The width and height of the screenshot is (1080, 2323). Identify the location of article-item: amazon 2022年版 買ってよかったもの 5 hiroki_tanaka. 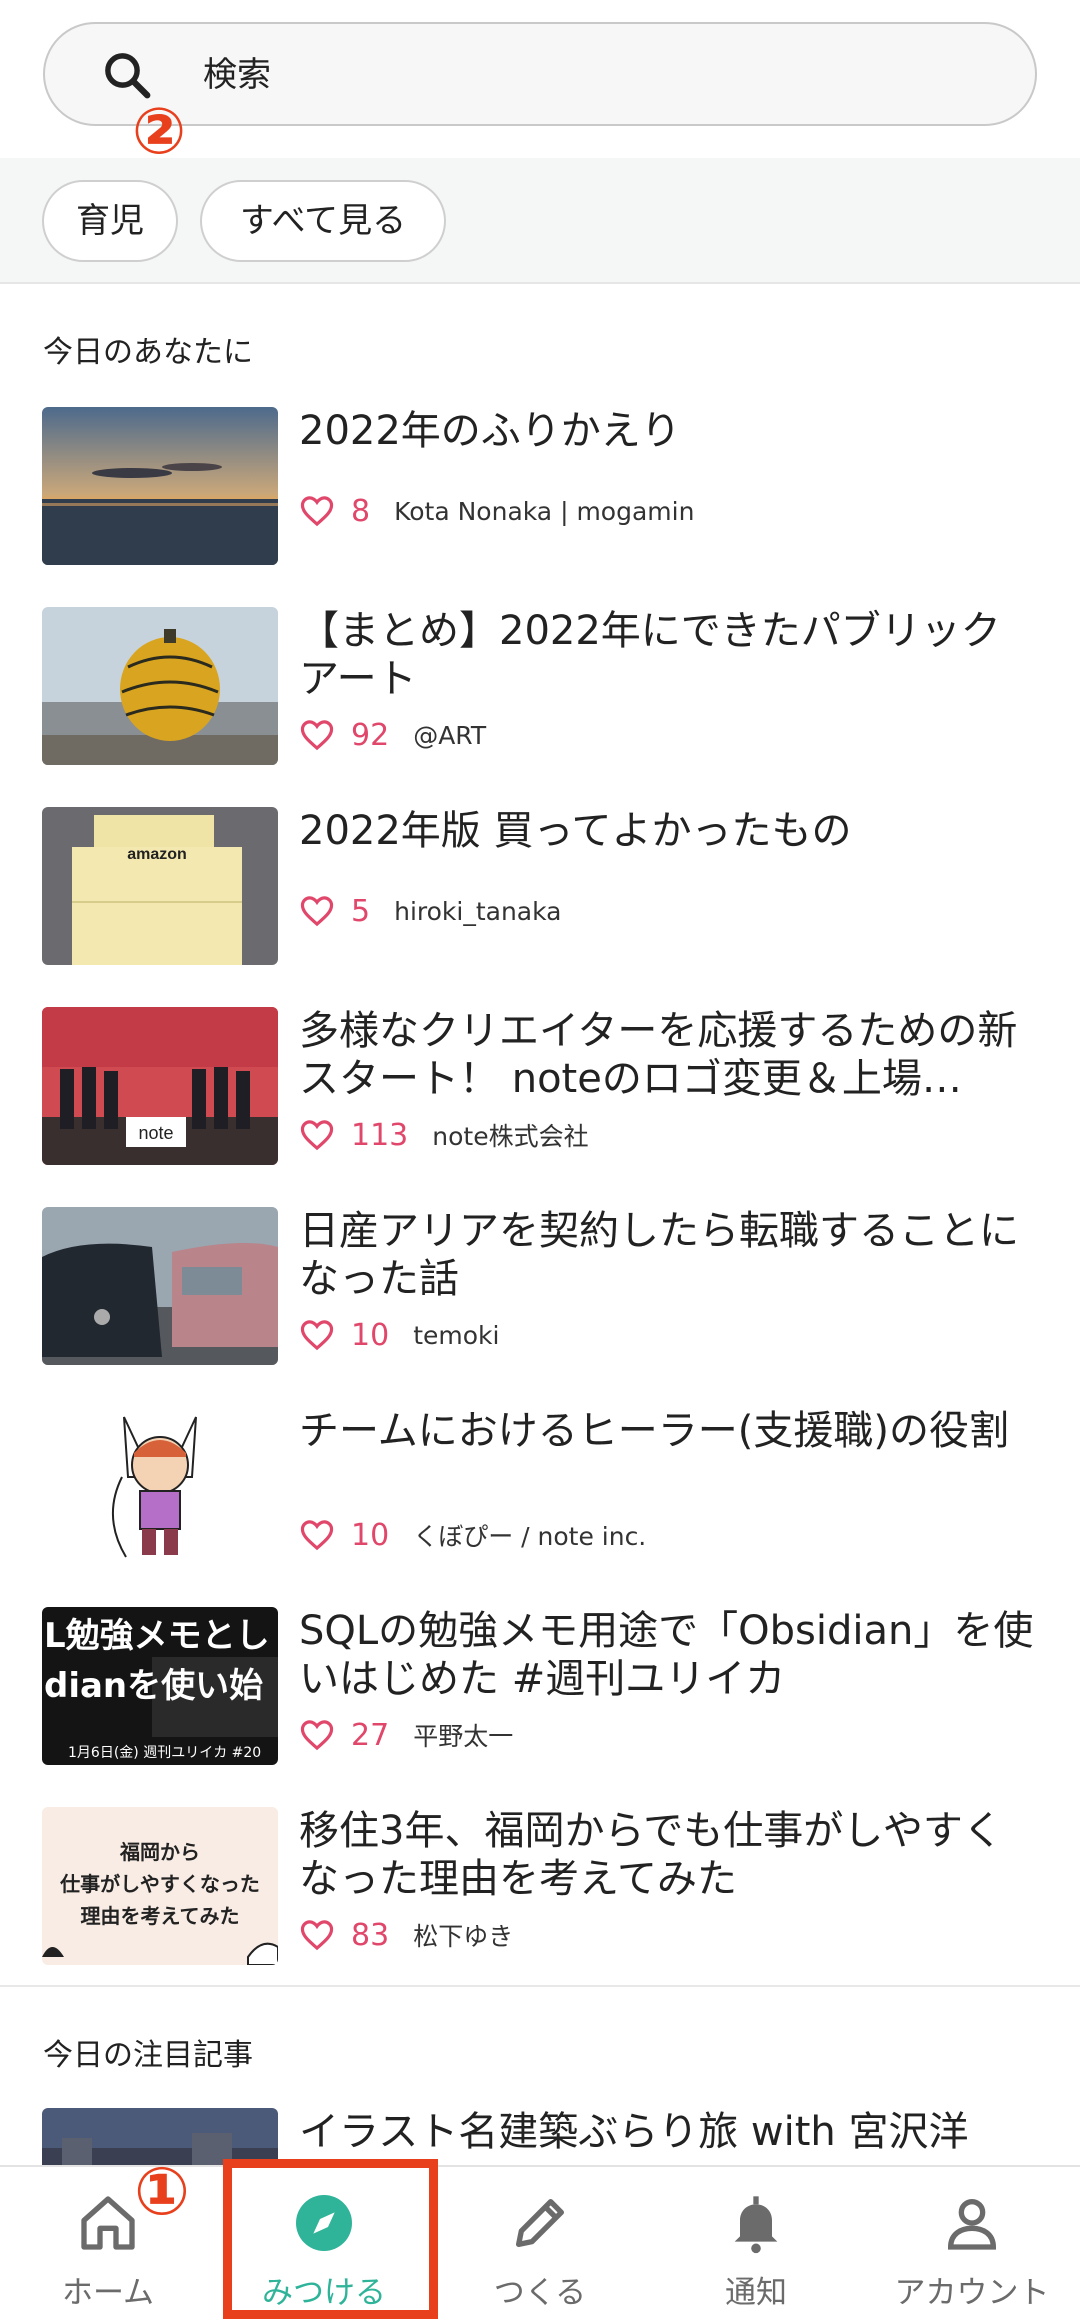
(540, 907).